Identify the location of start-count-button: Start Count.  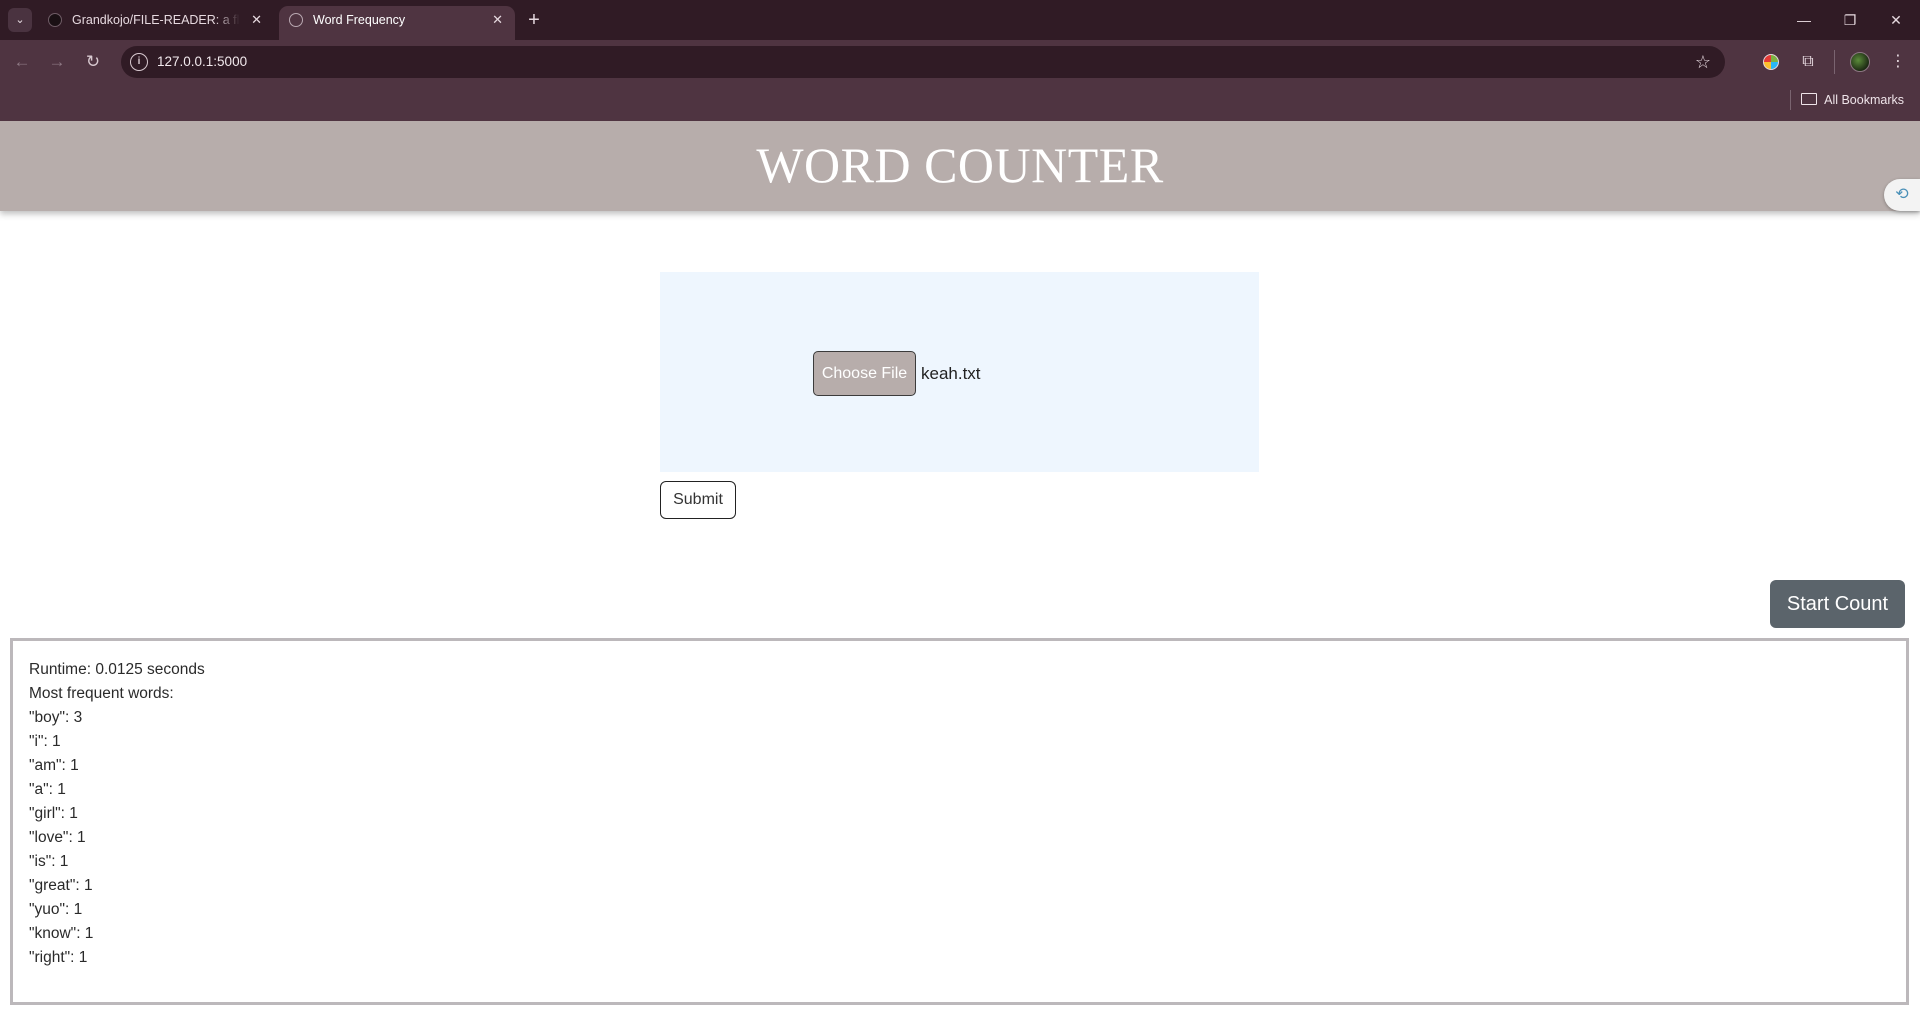
(1837, 604).